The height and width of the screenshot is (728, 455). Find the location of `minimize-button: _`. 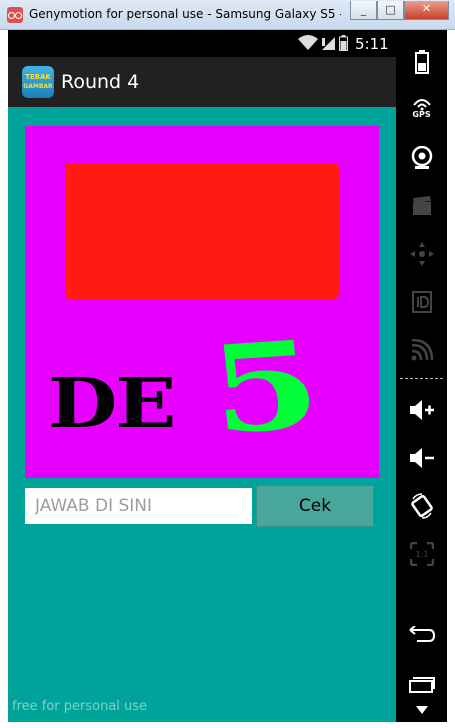

minimize-button: _ is located at coordinates (363, 10).